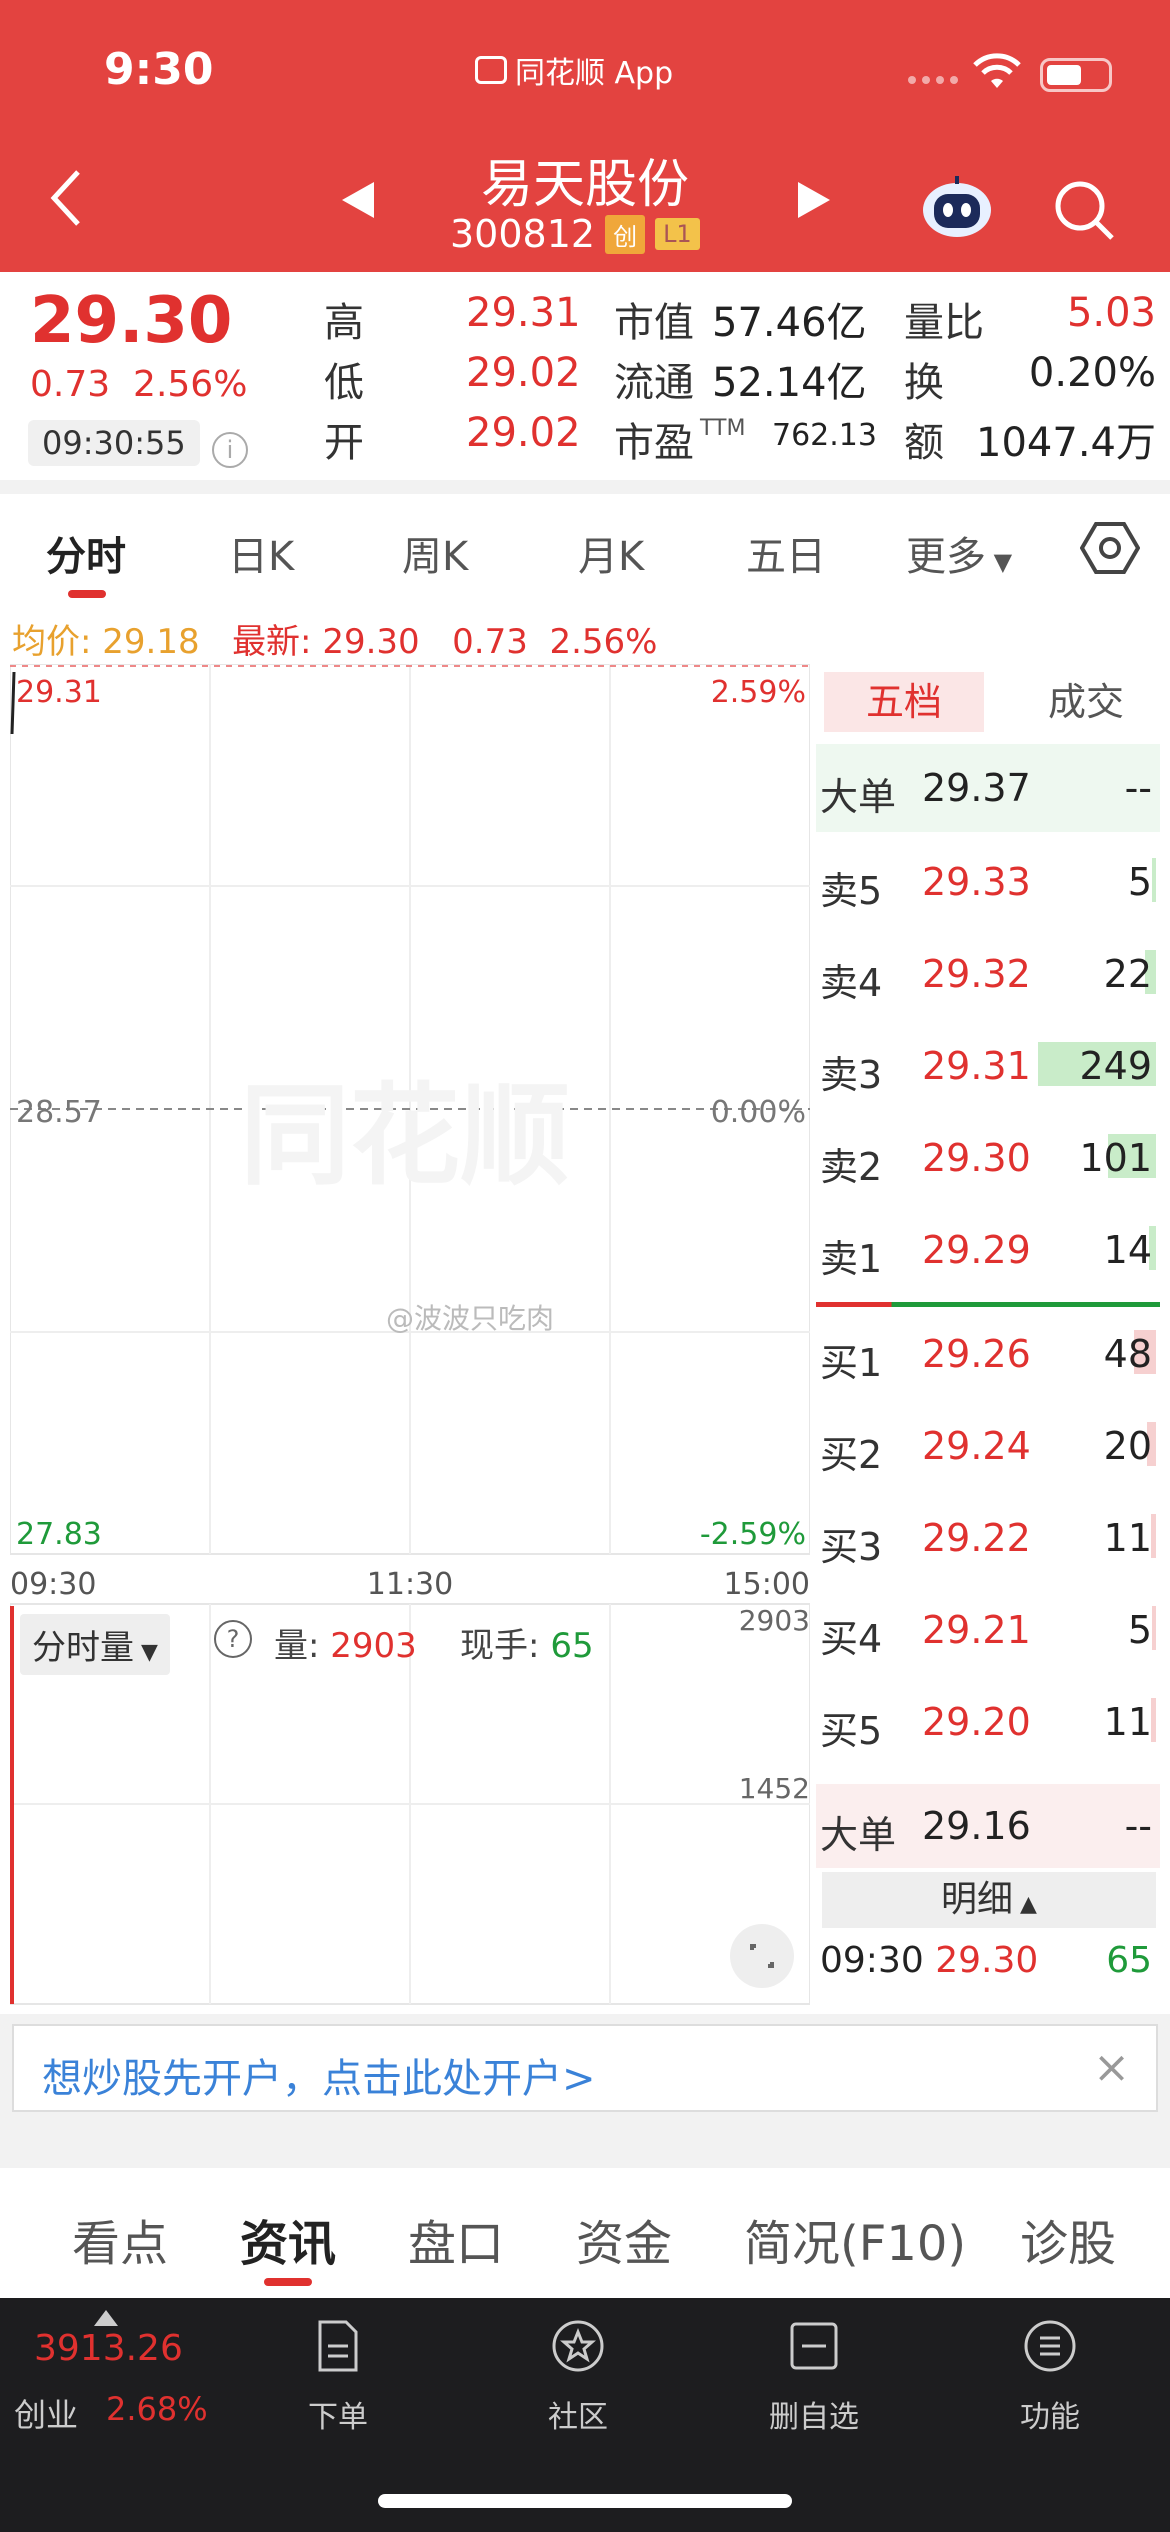 Image resolution: width=1170 pixels, height=2532 pixels. What do you see at coordinates (988, 1826) in the screenshot?
I see `big-buy-row: 大单 29.16 --` at bounding box center [988, 1826].